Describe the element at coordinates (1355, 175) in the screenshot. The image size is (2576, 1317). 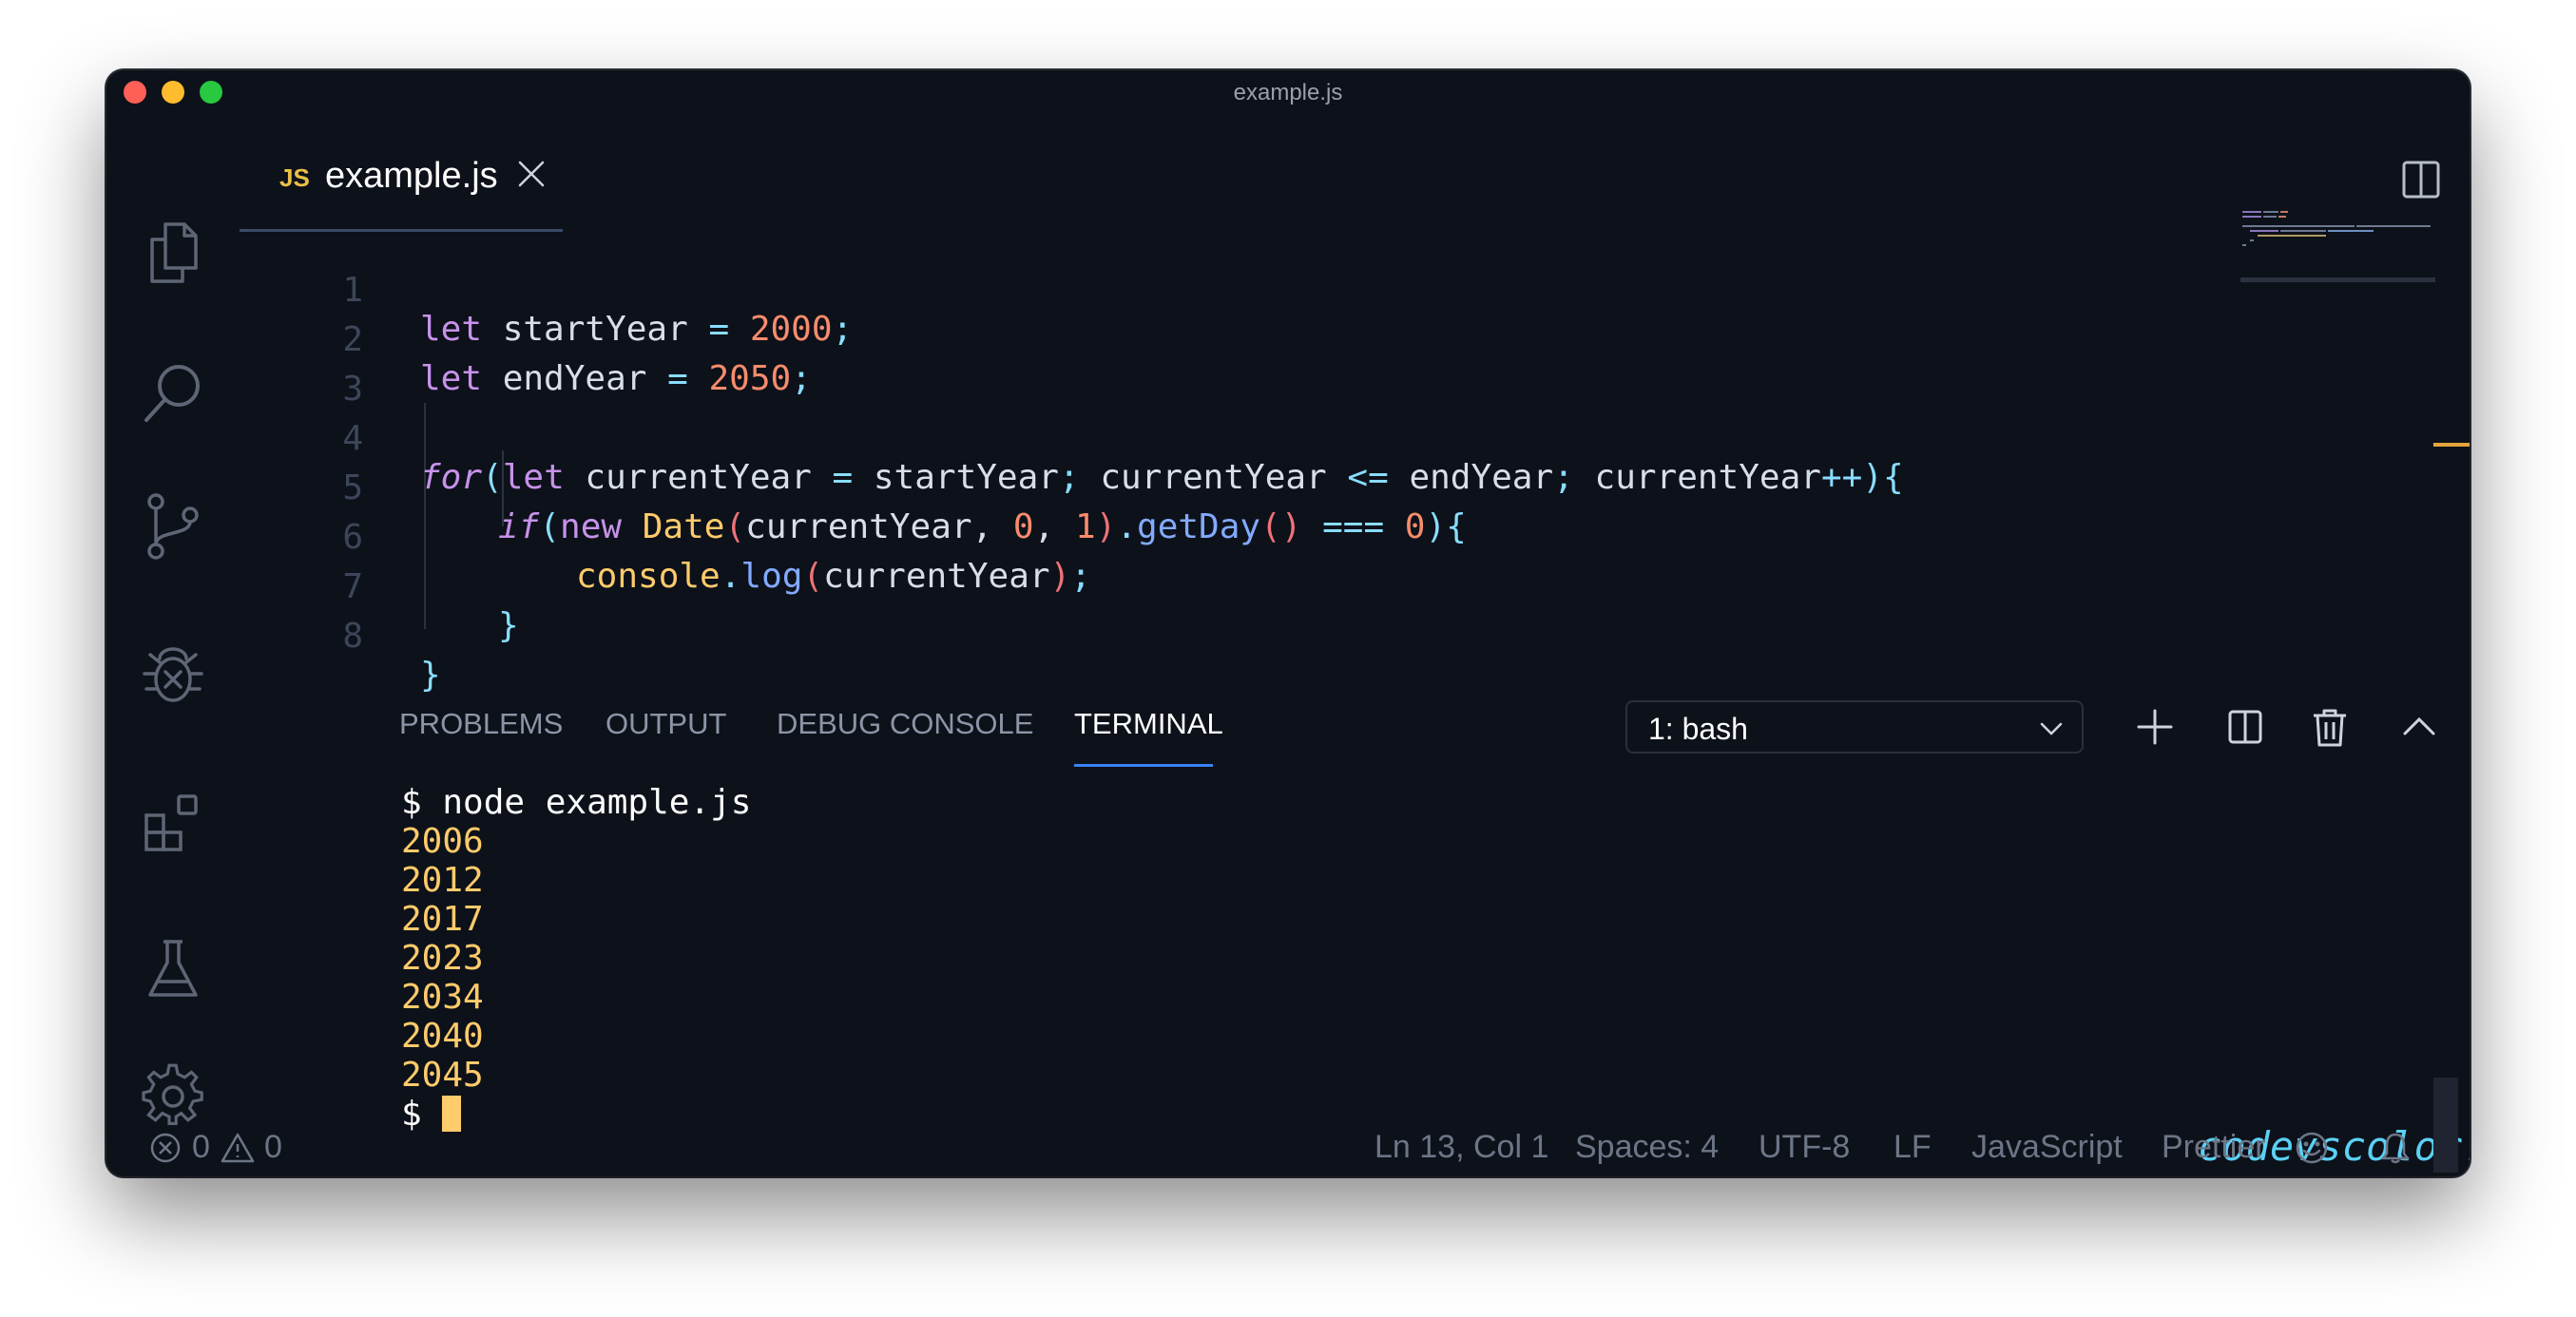
I see `tab-bar: JS example.js` at that location.